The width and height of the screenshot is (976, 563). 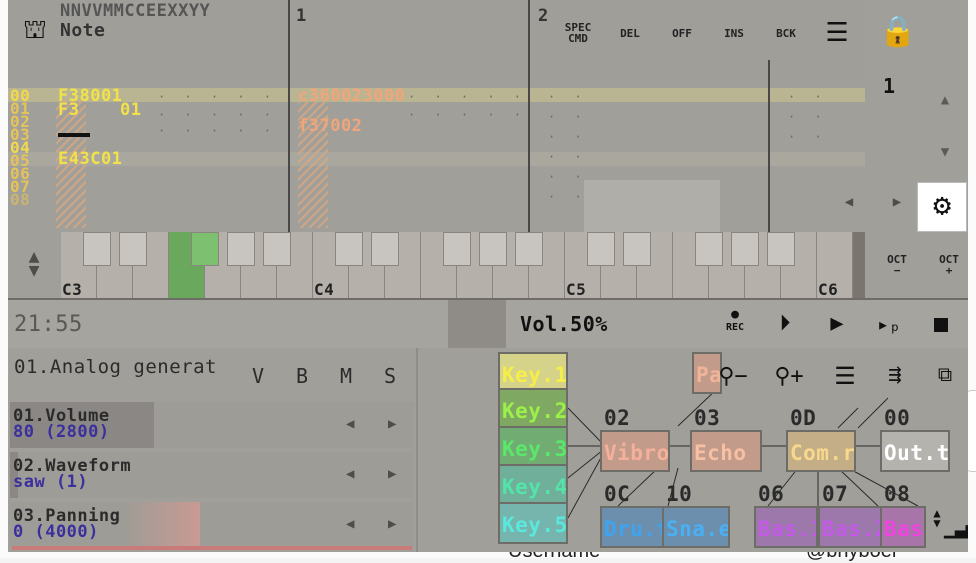 I want to click on node-bass-2: Bas.2, so click(x=850, y=527).